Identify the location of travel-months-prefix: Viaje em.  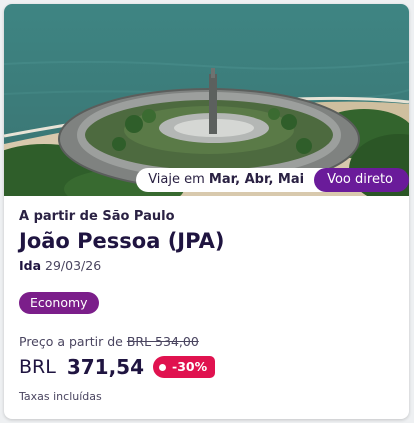
(176, 179).